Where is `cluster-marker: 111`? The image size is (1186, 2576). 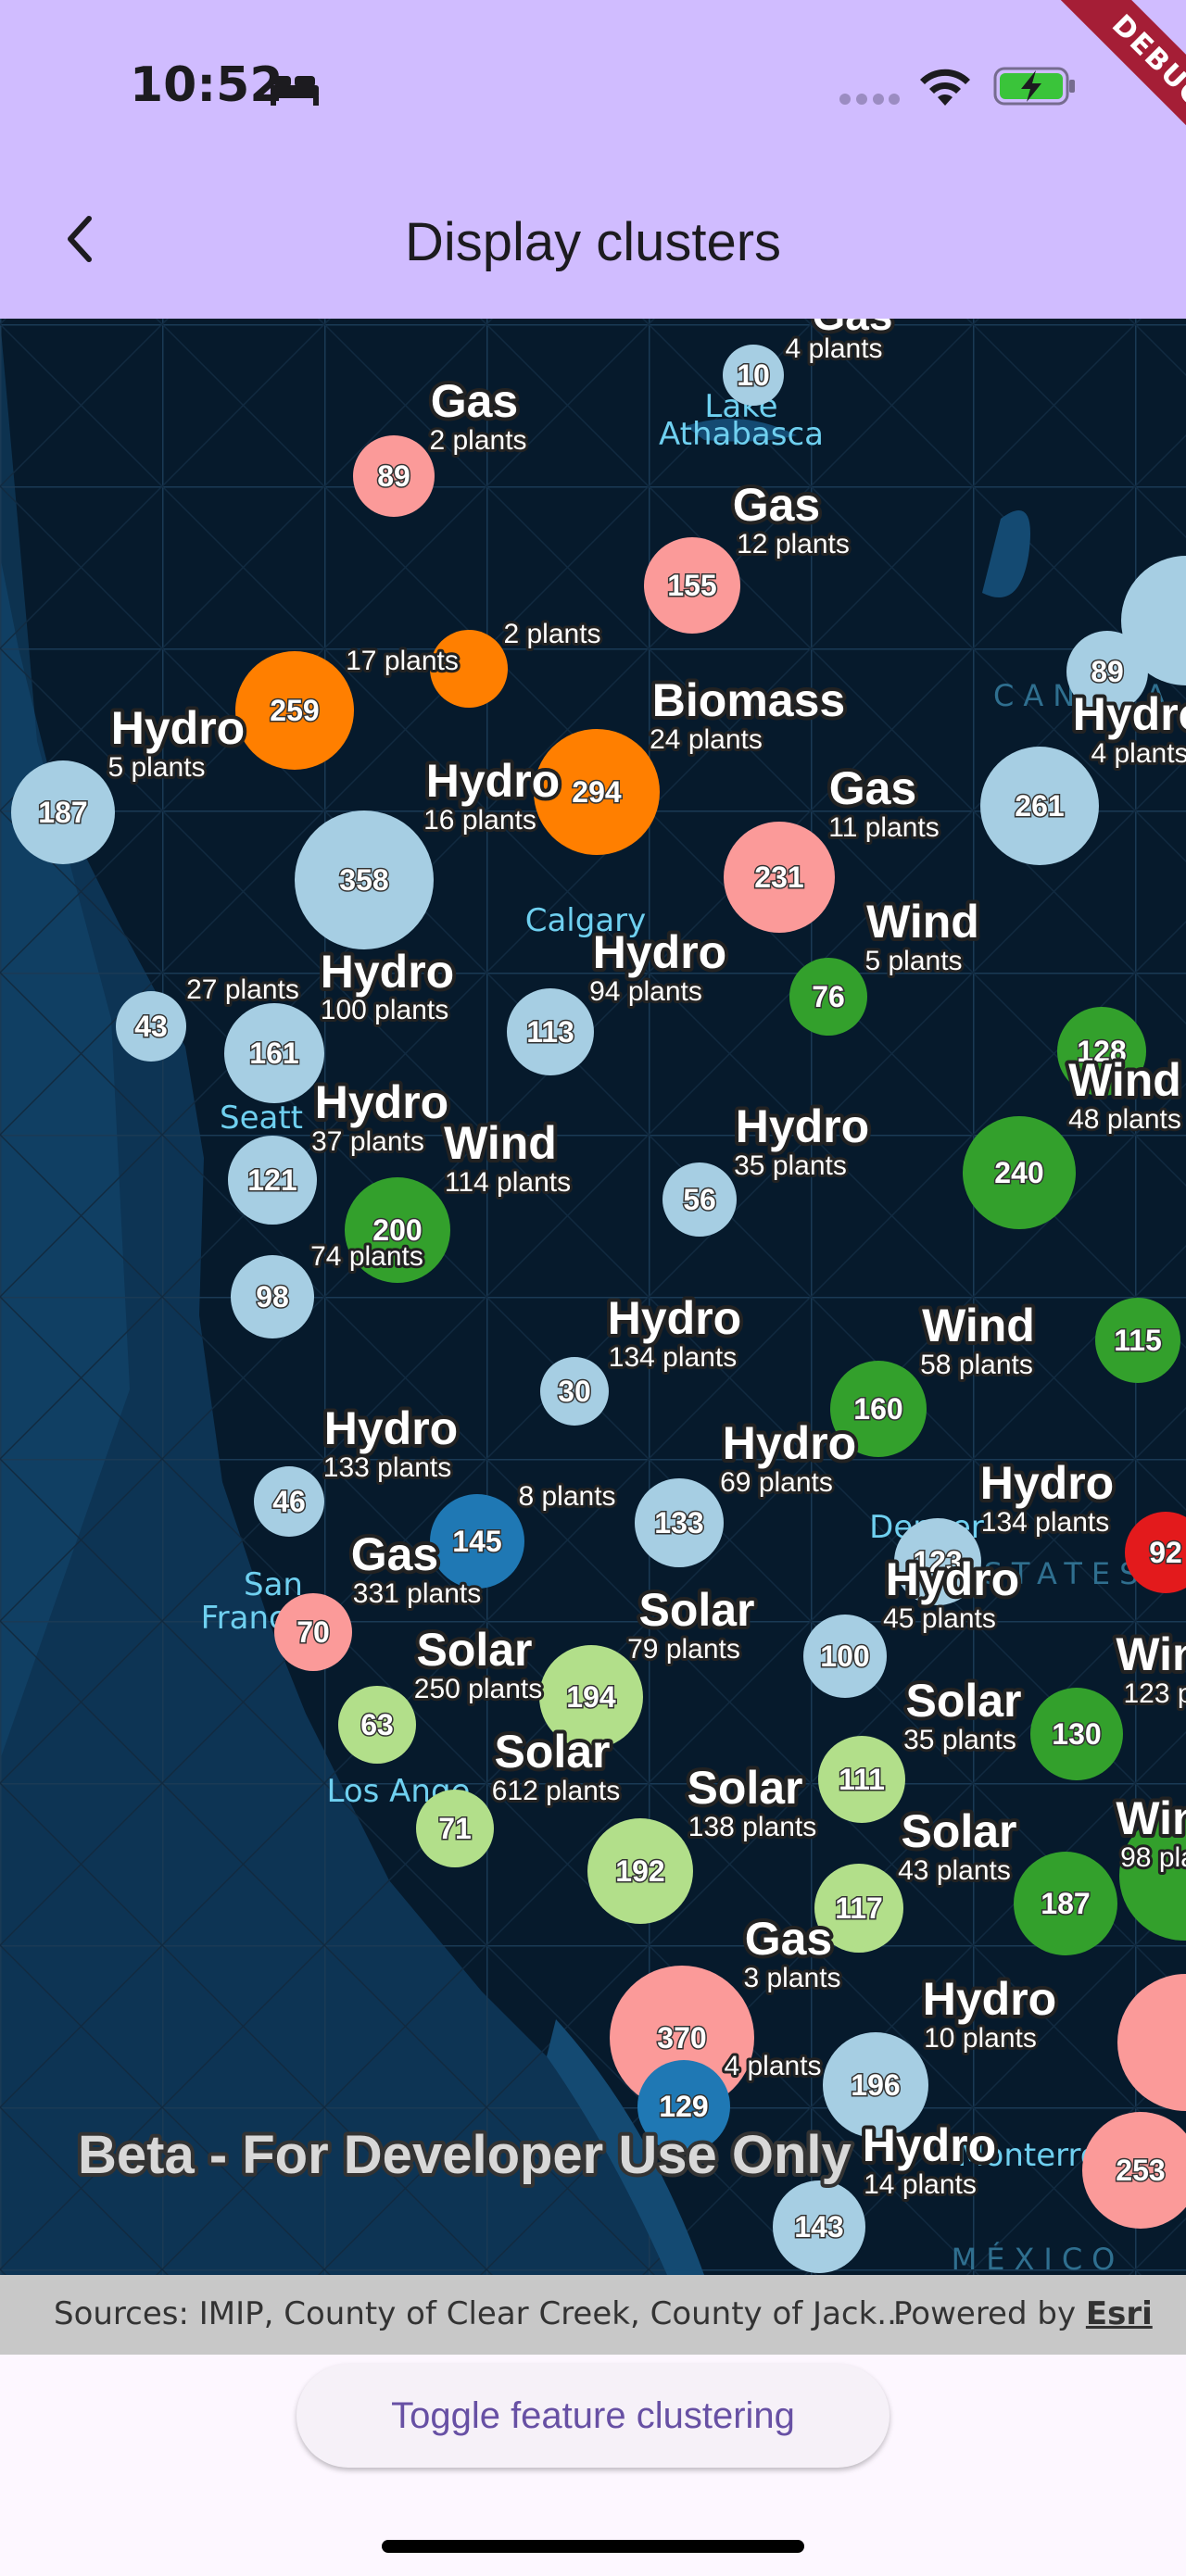 cluster-marker: 111 is located at coordinates (861, 1779).